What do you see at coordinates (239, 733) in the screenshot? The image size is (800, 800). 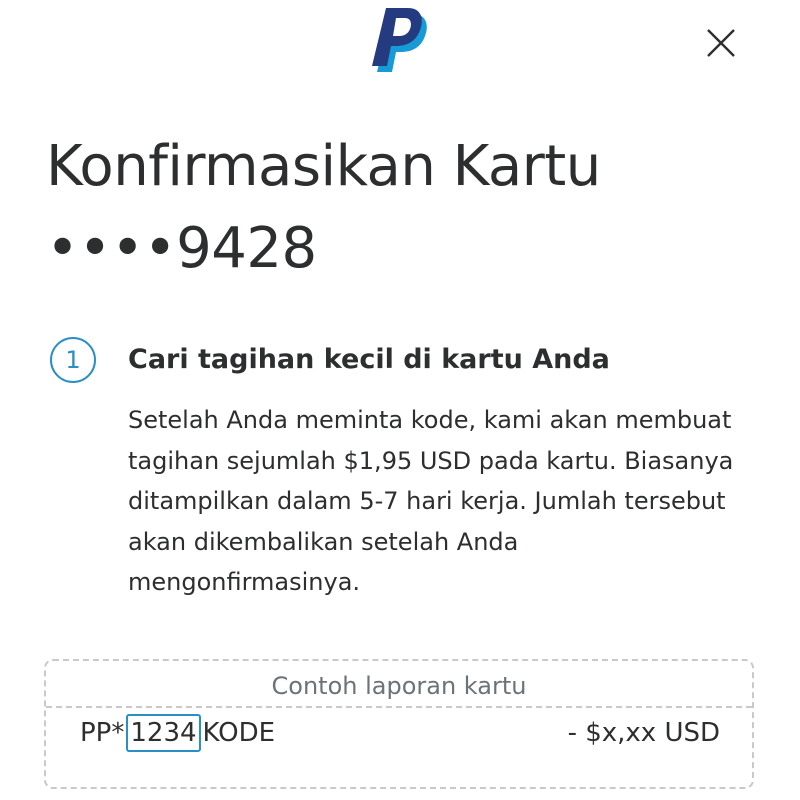 I see `statement-code-label: KODE` at bounding box center [239, 733].